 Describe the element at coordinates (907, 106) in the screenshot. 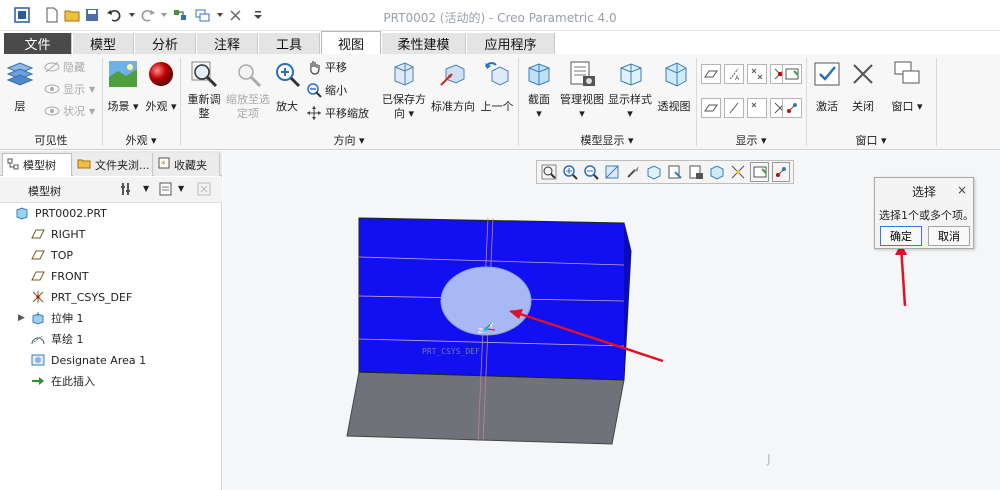

I see `windows-label: 窗口 ▾` at that location.